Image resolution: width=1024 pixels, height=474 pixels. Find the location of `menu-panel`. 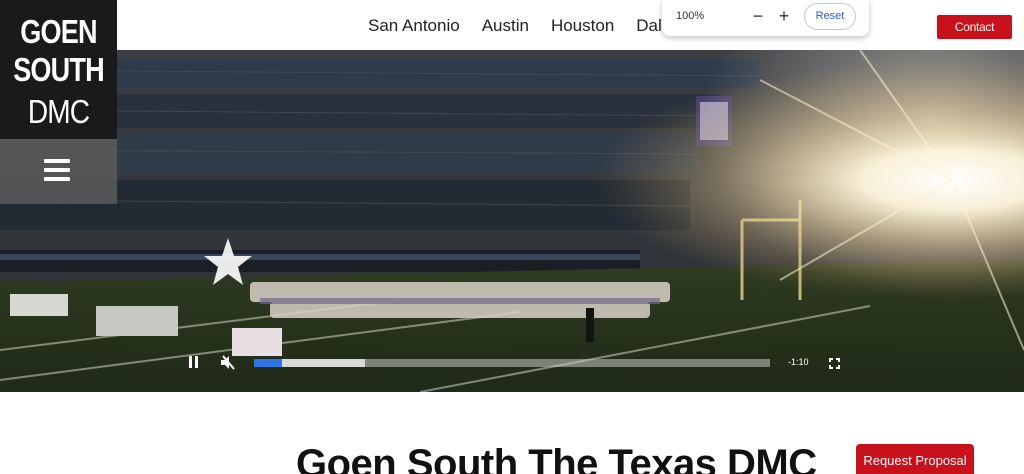

menu-panel is located at coordinates (58, 171).